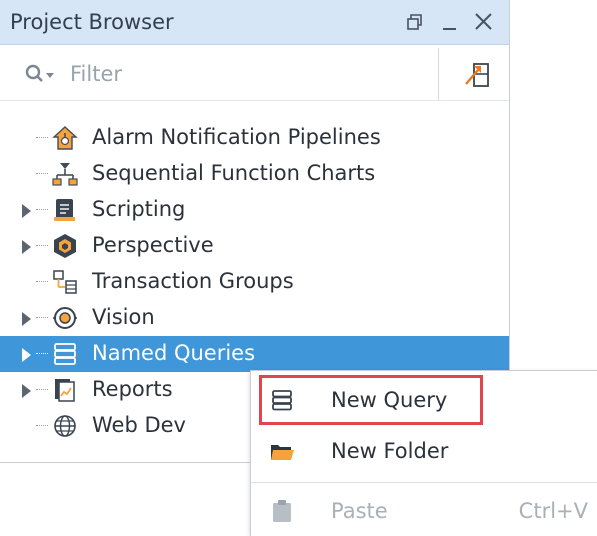 This screenshot has width=597, height=536. Describe the element at coordinates (65, 138) in the screenshot. I see `alarm-pipeline-icon` at that location.